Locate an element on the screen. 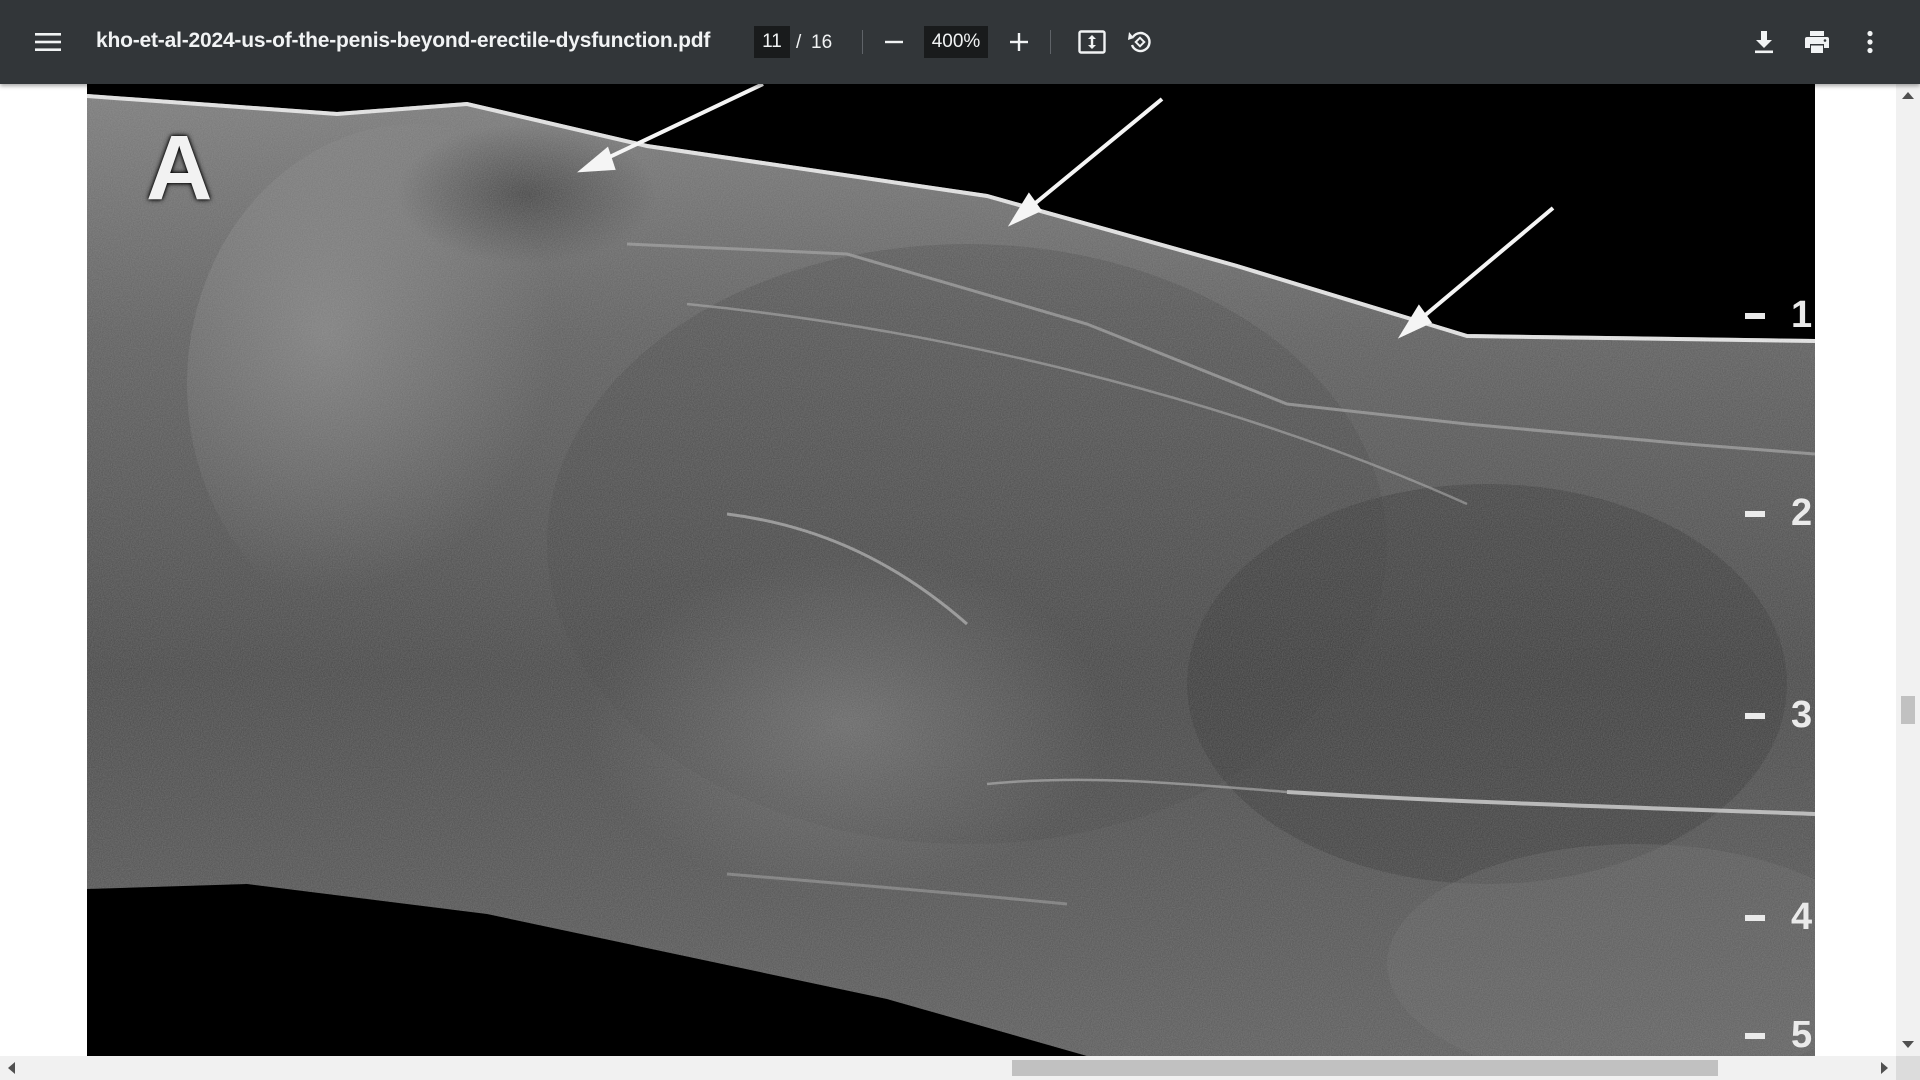  more-vertical-icon is located at coordinates (1870, 42).